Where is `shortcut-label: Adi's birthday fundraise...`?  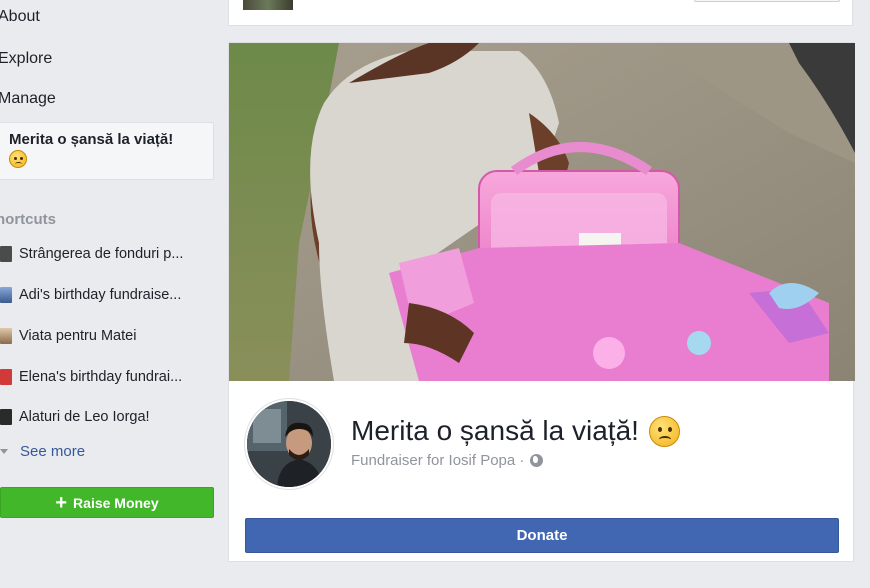
shortcut-label: Adi's birthday fundraise... is located at coordinates (100, 295).